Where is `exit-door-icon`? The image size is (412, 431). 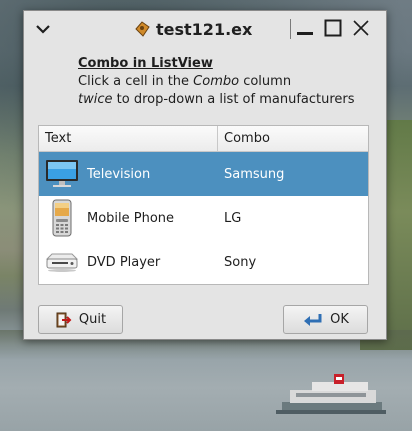 exit-door-icon is located at coordinates (64, 319).